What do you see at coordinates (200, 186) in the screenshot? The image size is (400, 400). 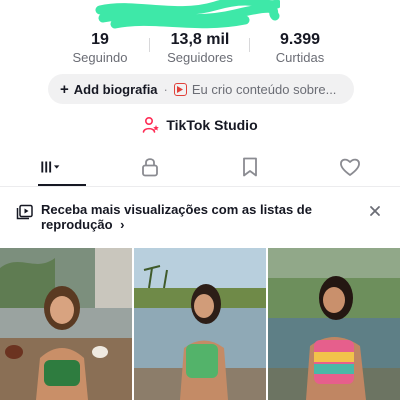 I see `tabs-divider` at bounding box center [200, 186].